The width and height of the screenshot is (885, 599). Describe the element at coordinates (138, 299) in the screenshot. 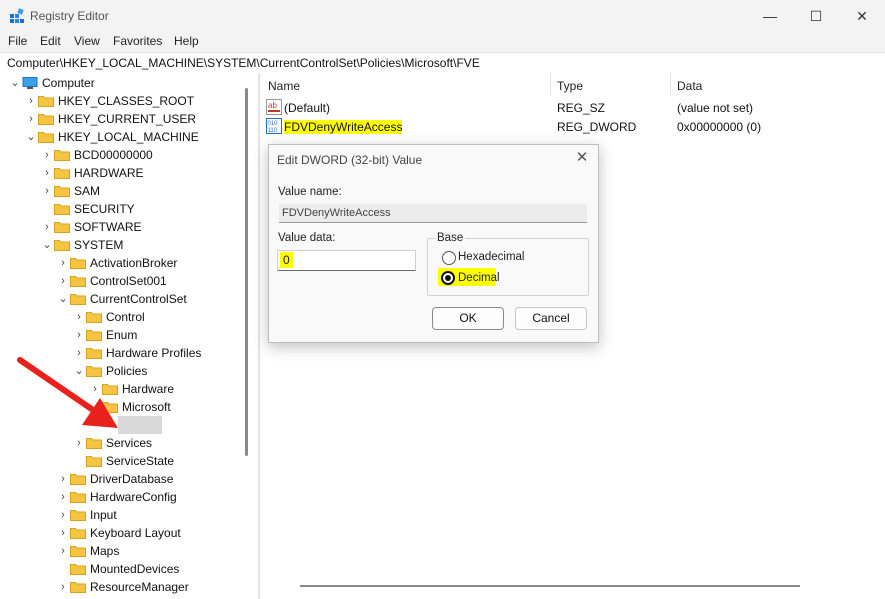

I see `tree-node-label: CurrentControlSet` at that location.